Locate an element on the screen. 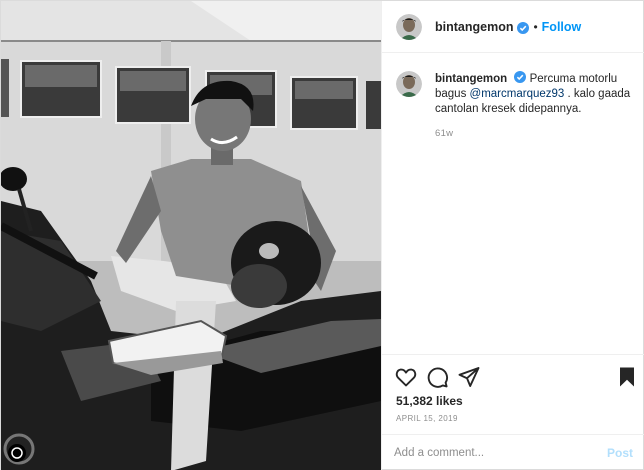 The height and width of the screenshot is (470, 644). comment-input is located at coordinates (500, 452).